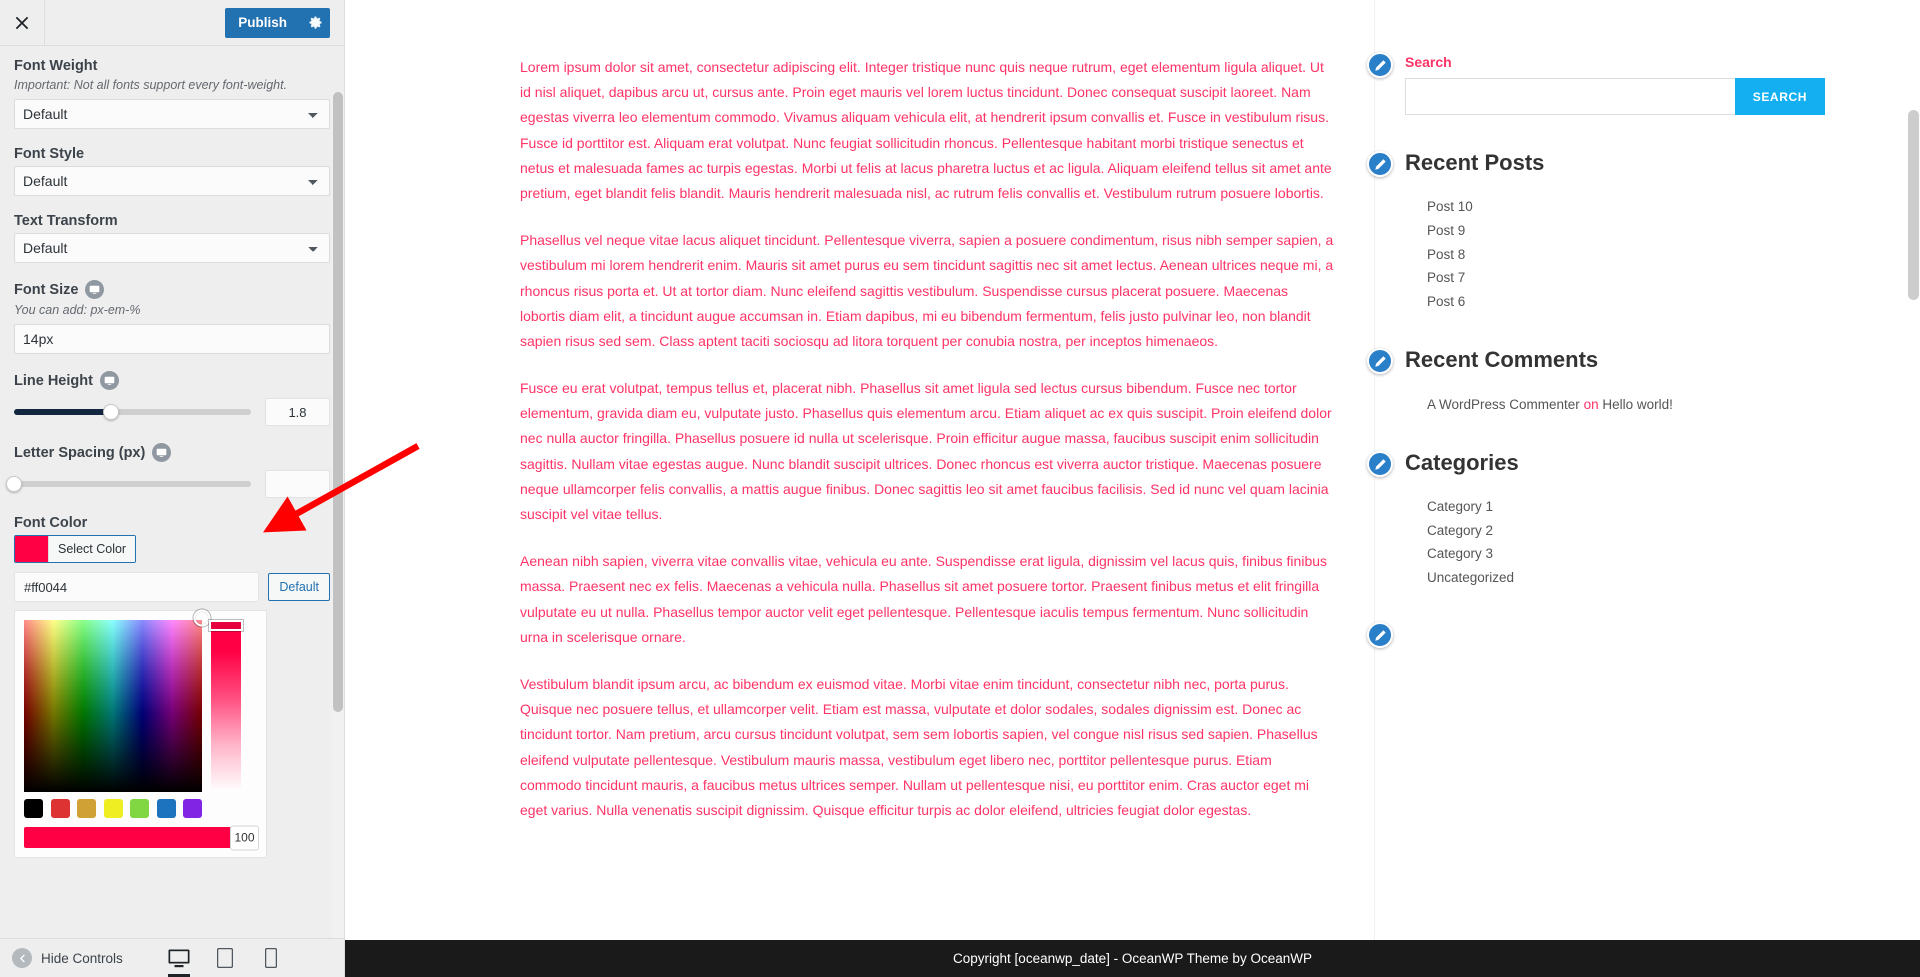 The width and height of the screenshot is (1920, 977). What do you see at coordinates (1570, 97) in the screenshot?
I see `search-input` at bounding box center [1570, 97].